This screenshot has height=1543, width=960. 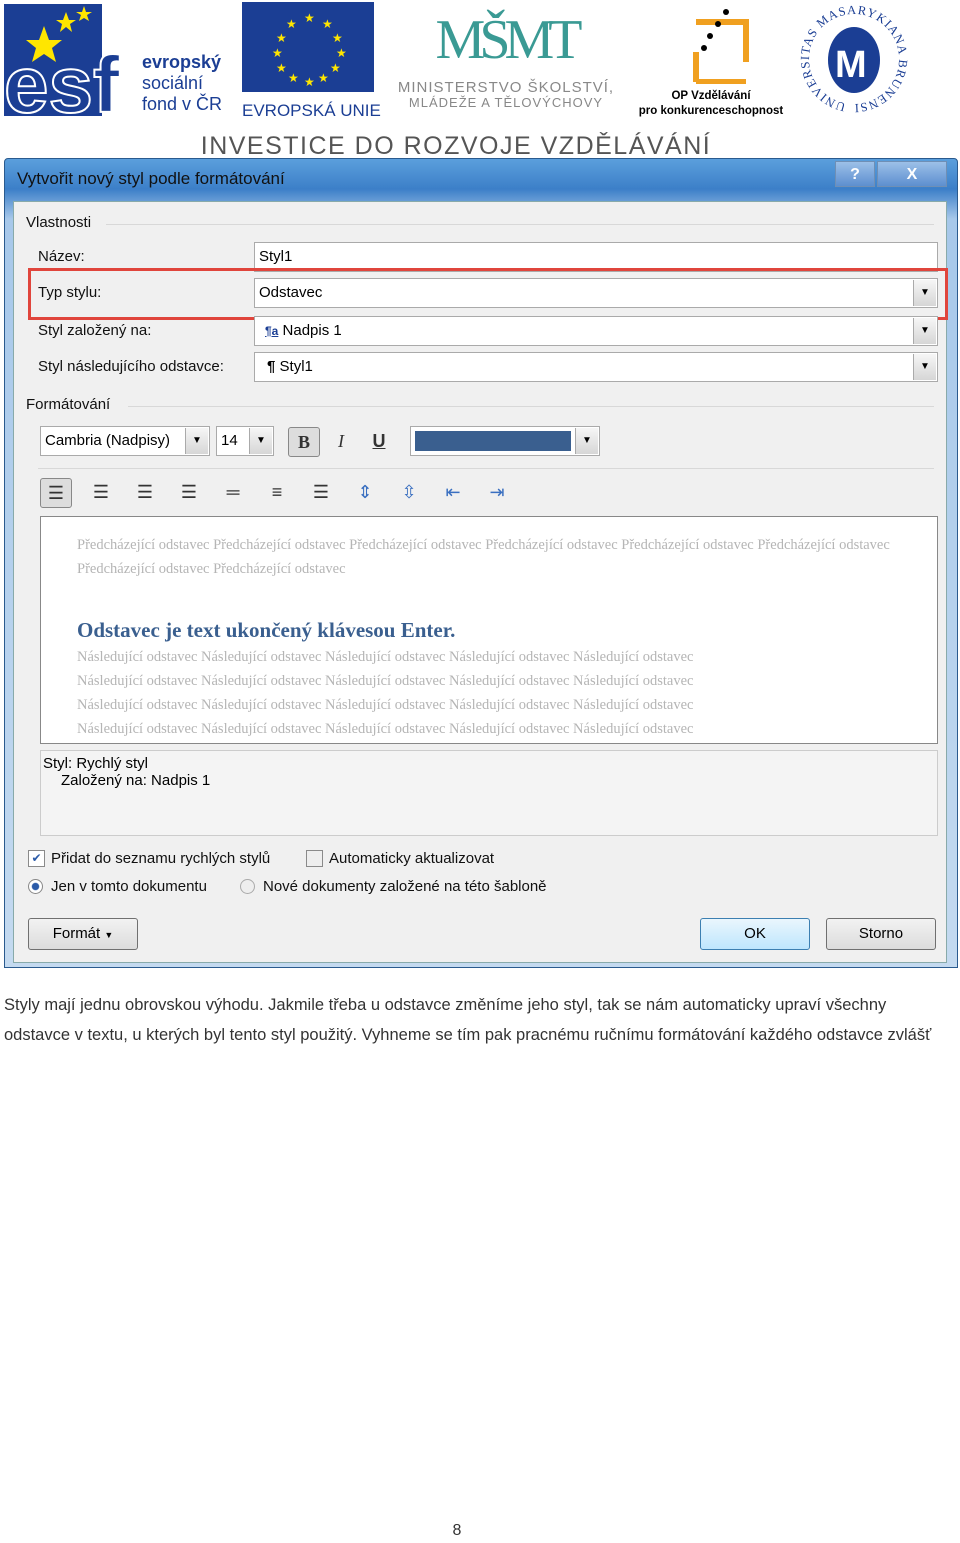 What do you see at coordinates (272, 331) in the screenshot?
I see `linked-style-icon: ¶a` at bounding box center [272, 331].